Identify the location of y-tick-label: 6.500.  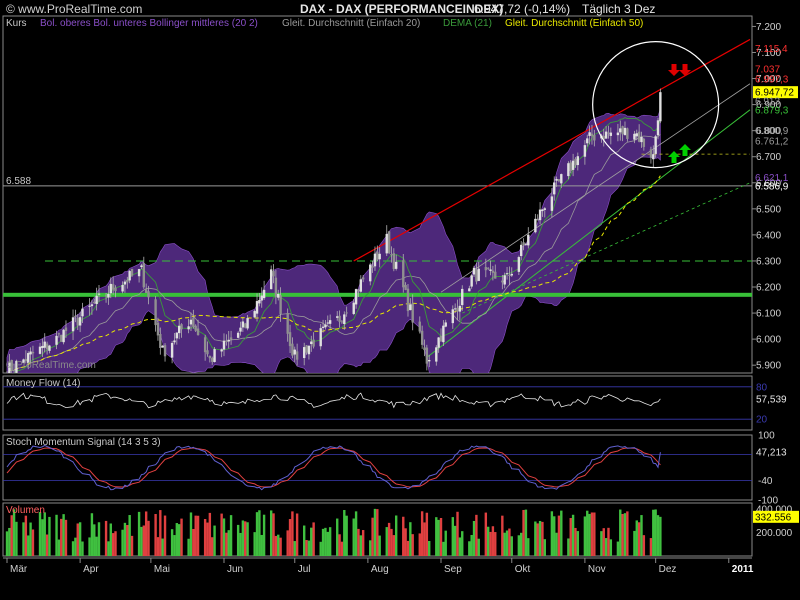
(768, 209).